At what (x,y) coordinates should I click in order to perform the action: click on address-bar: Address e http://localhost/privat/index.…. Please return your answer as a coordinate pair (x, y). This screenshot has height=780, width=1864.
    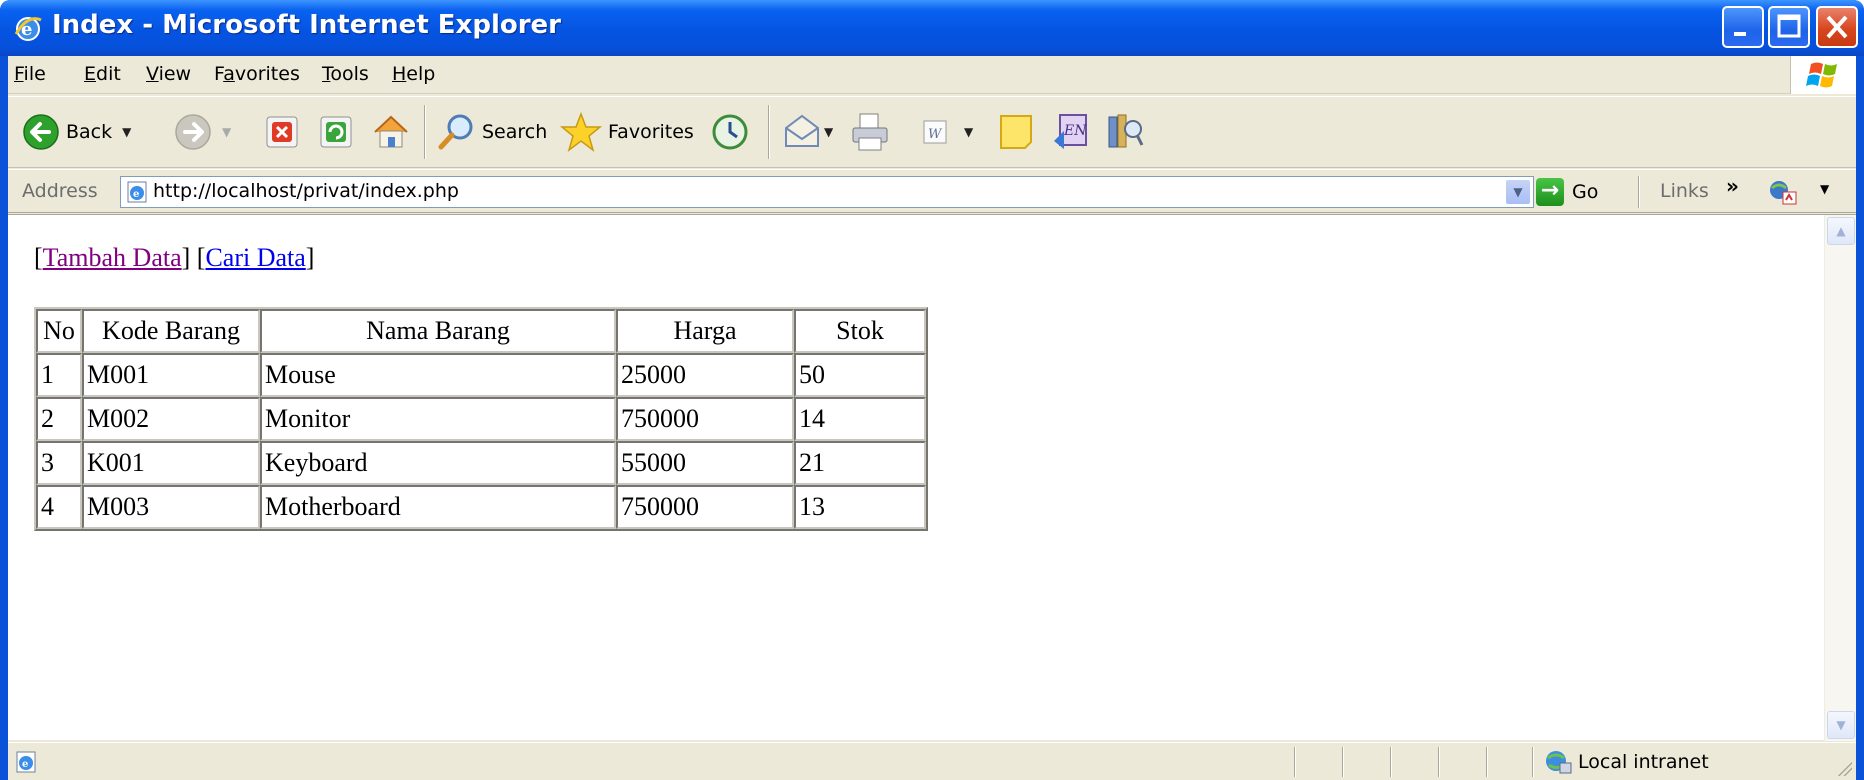
    Looking at the image, I should click on (932, 191).